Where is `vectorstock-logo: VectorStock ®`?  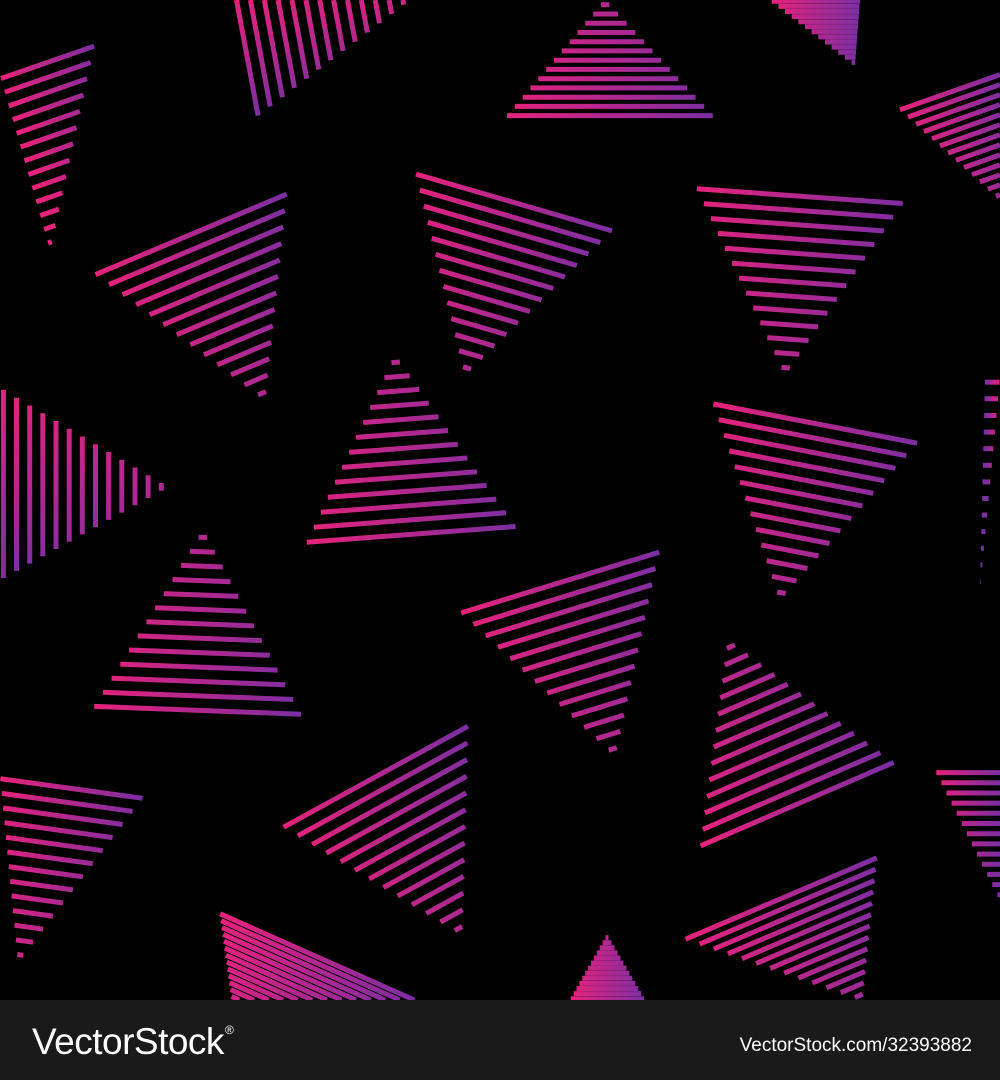 vectorstock-logo: VectorStock ® is located at coordinates (133, 1042).